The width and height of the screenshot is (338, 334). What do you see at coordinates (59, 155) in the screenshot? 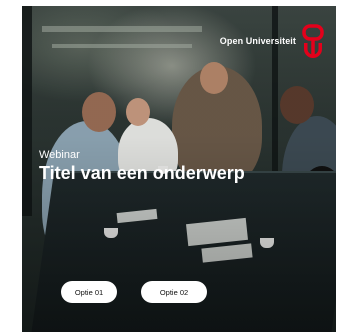
I see `eyebrow-label: Webinar` at bounding box center [59, 155].